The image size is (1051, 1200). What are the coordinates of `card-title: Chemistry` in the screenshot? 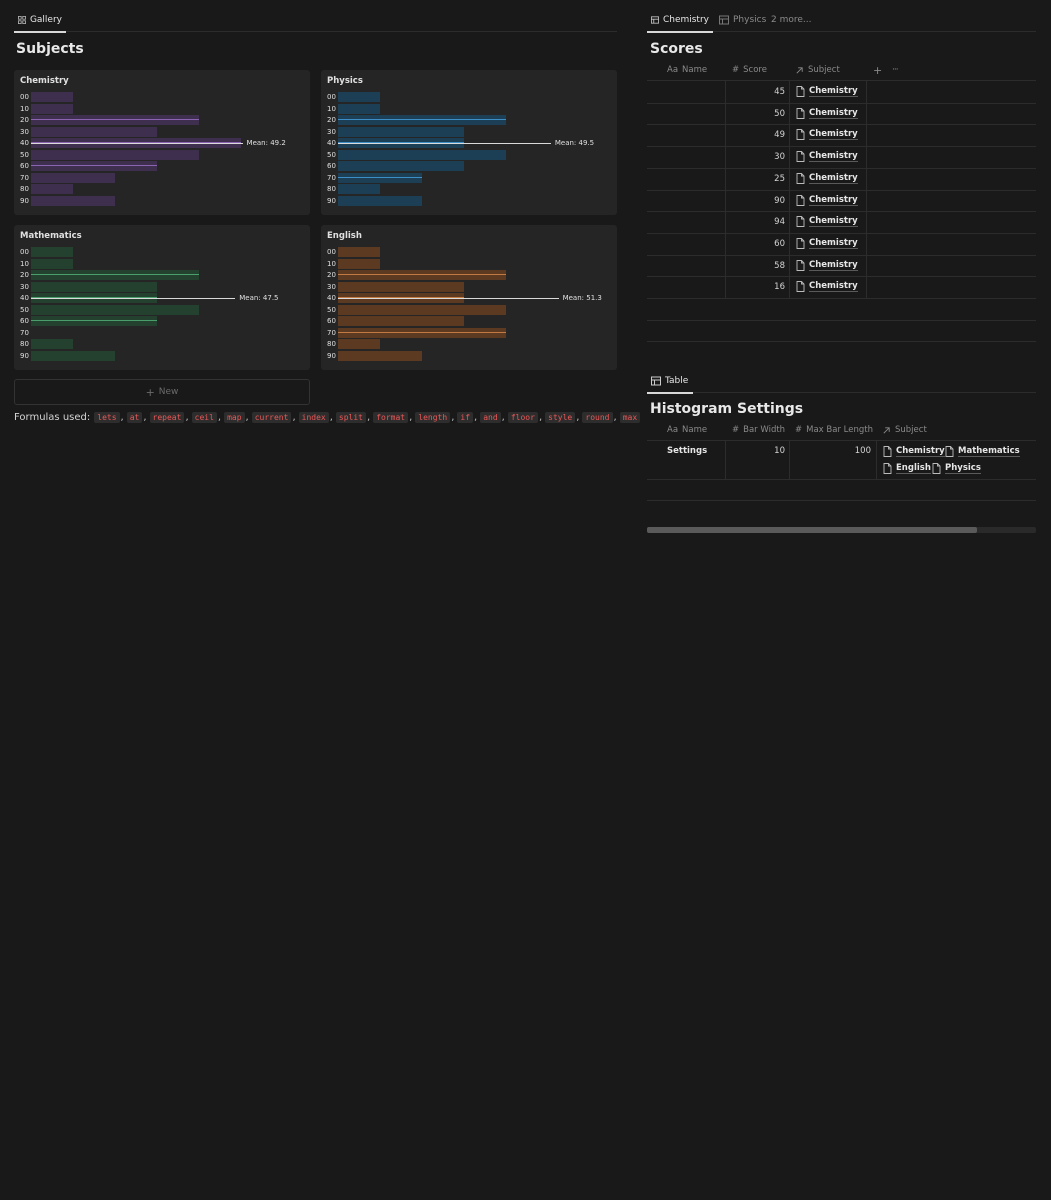 It's located at (44, 81).